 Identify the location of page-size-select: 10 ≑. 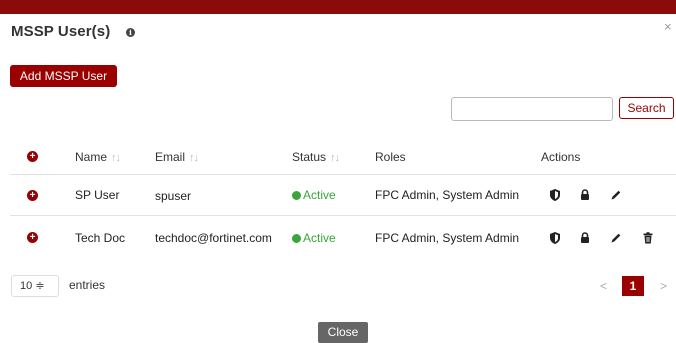
(35, 286).